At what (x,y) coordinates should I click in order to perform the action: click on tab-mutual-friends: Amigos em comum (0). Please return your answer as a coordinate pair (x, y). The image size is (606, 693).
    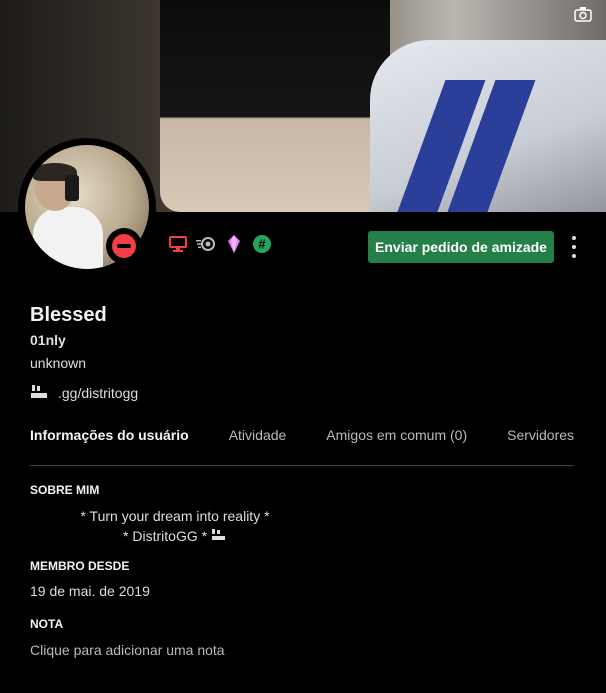
    Looking at the image, I should click on (396, 444).